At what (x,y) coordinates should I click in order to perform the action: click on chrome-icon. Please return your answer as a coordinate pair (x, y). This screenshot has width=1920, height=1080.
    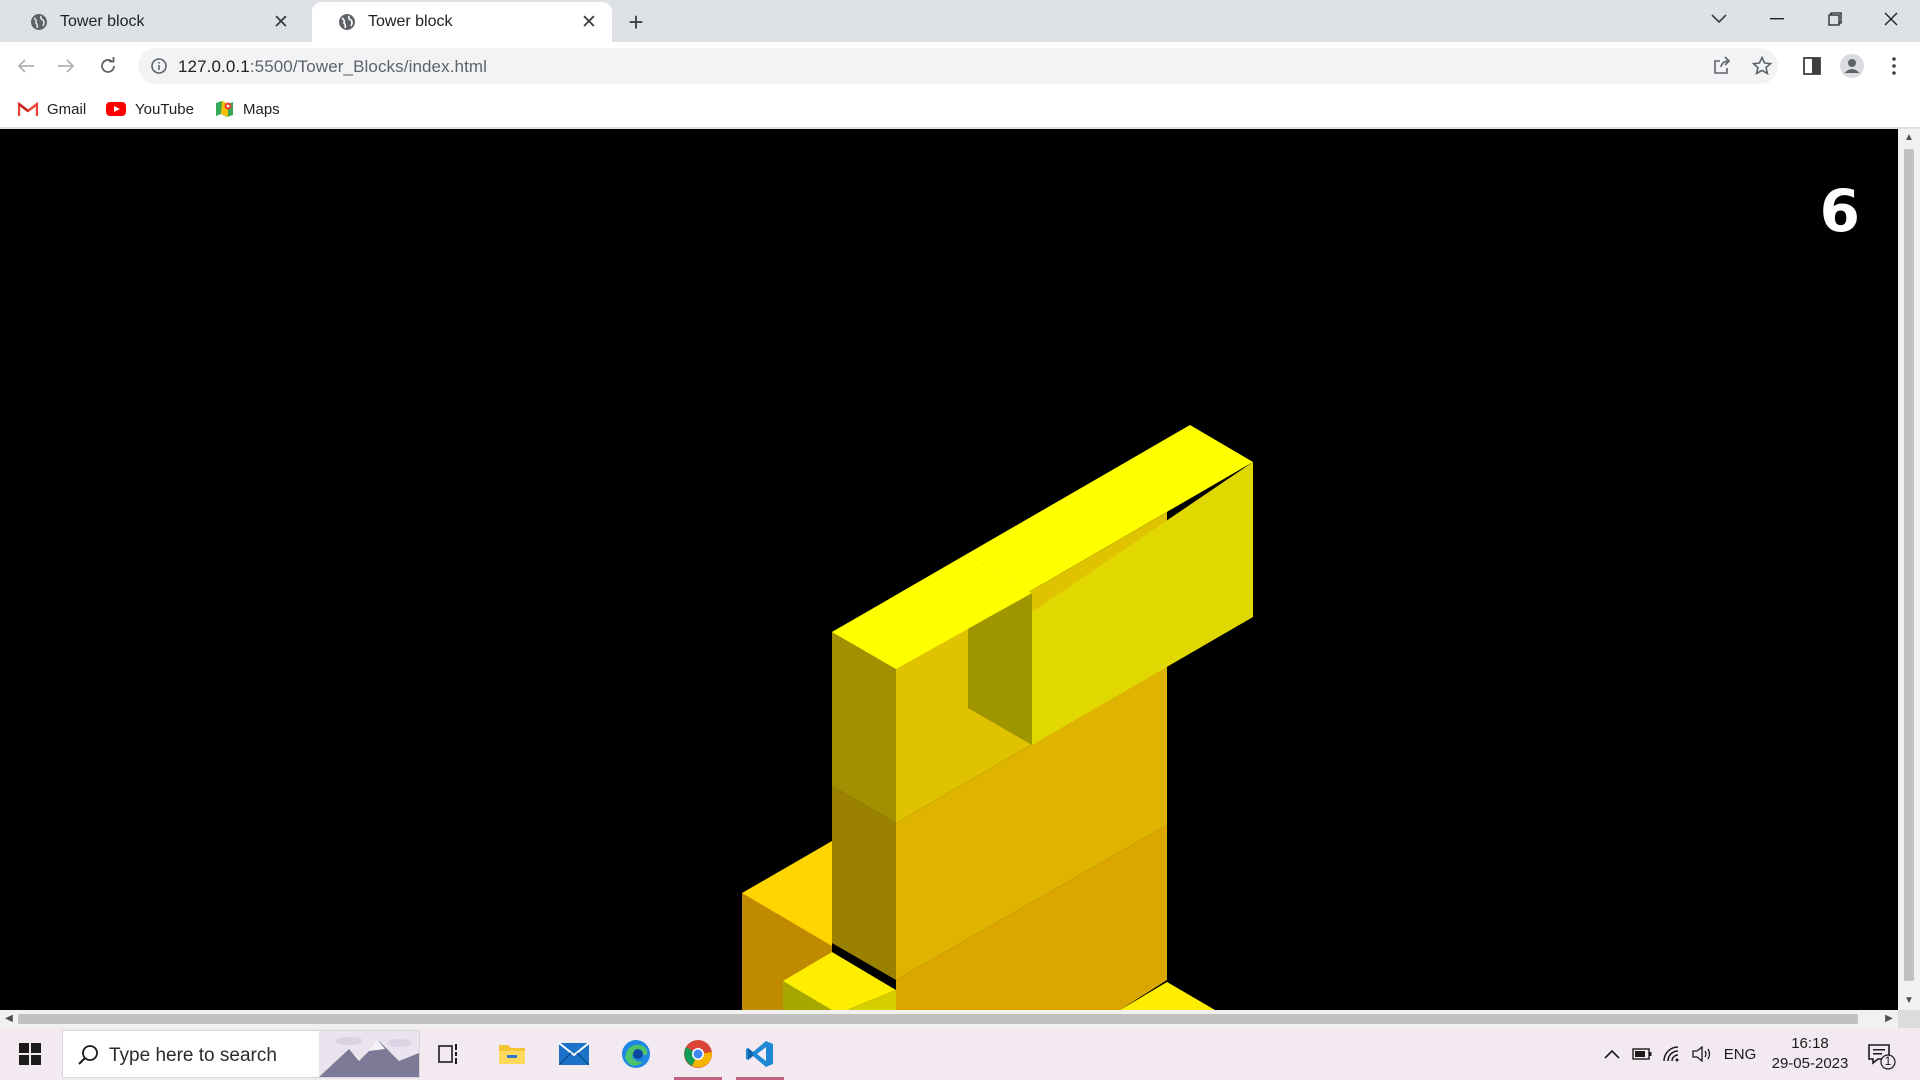
    Looking at the image, I should click on (698, 1054).